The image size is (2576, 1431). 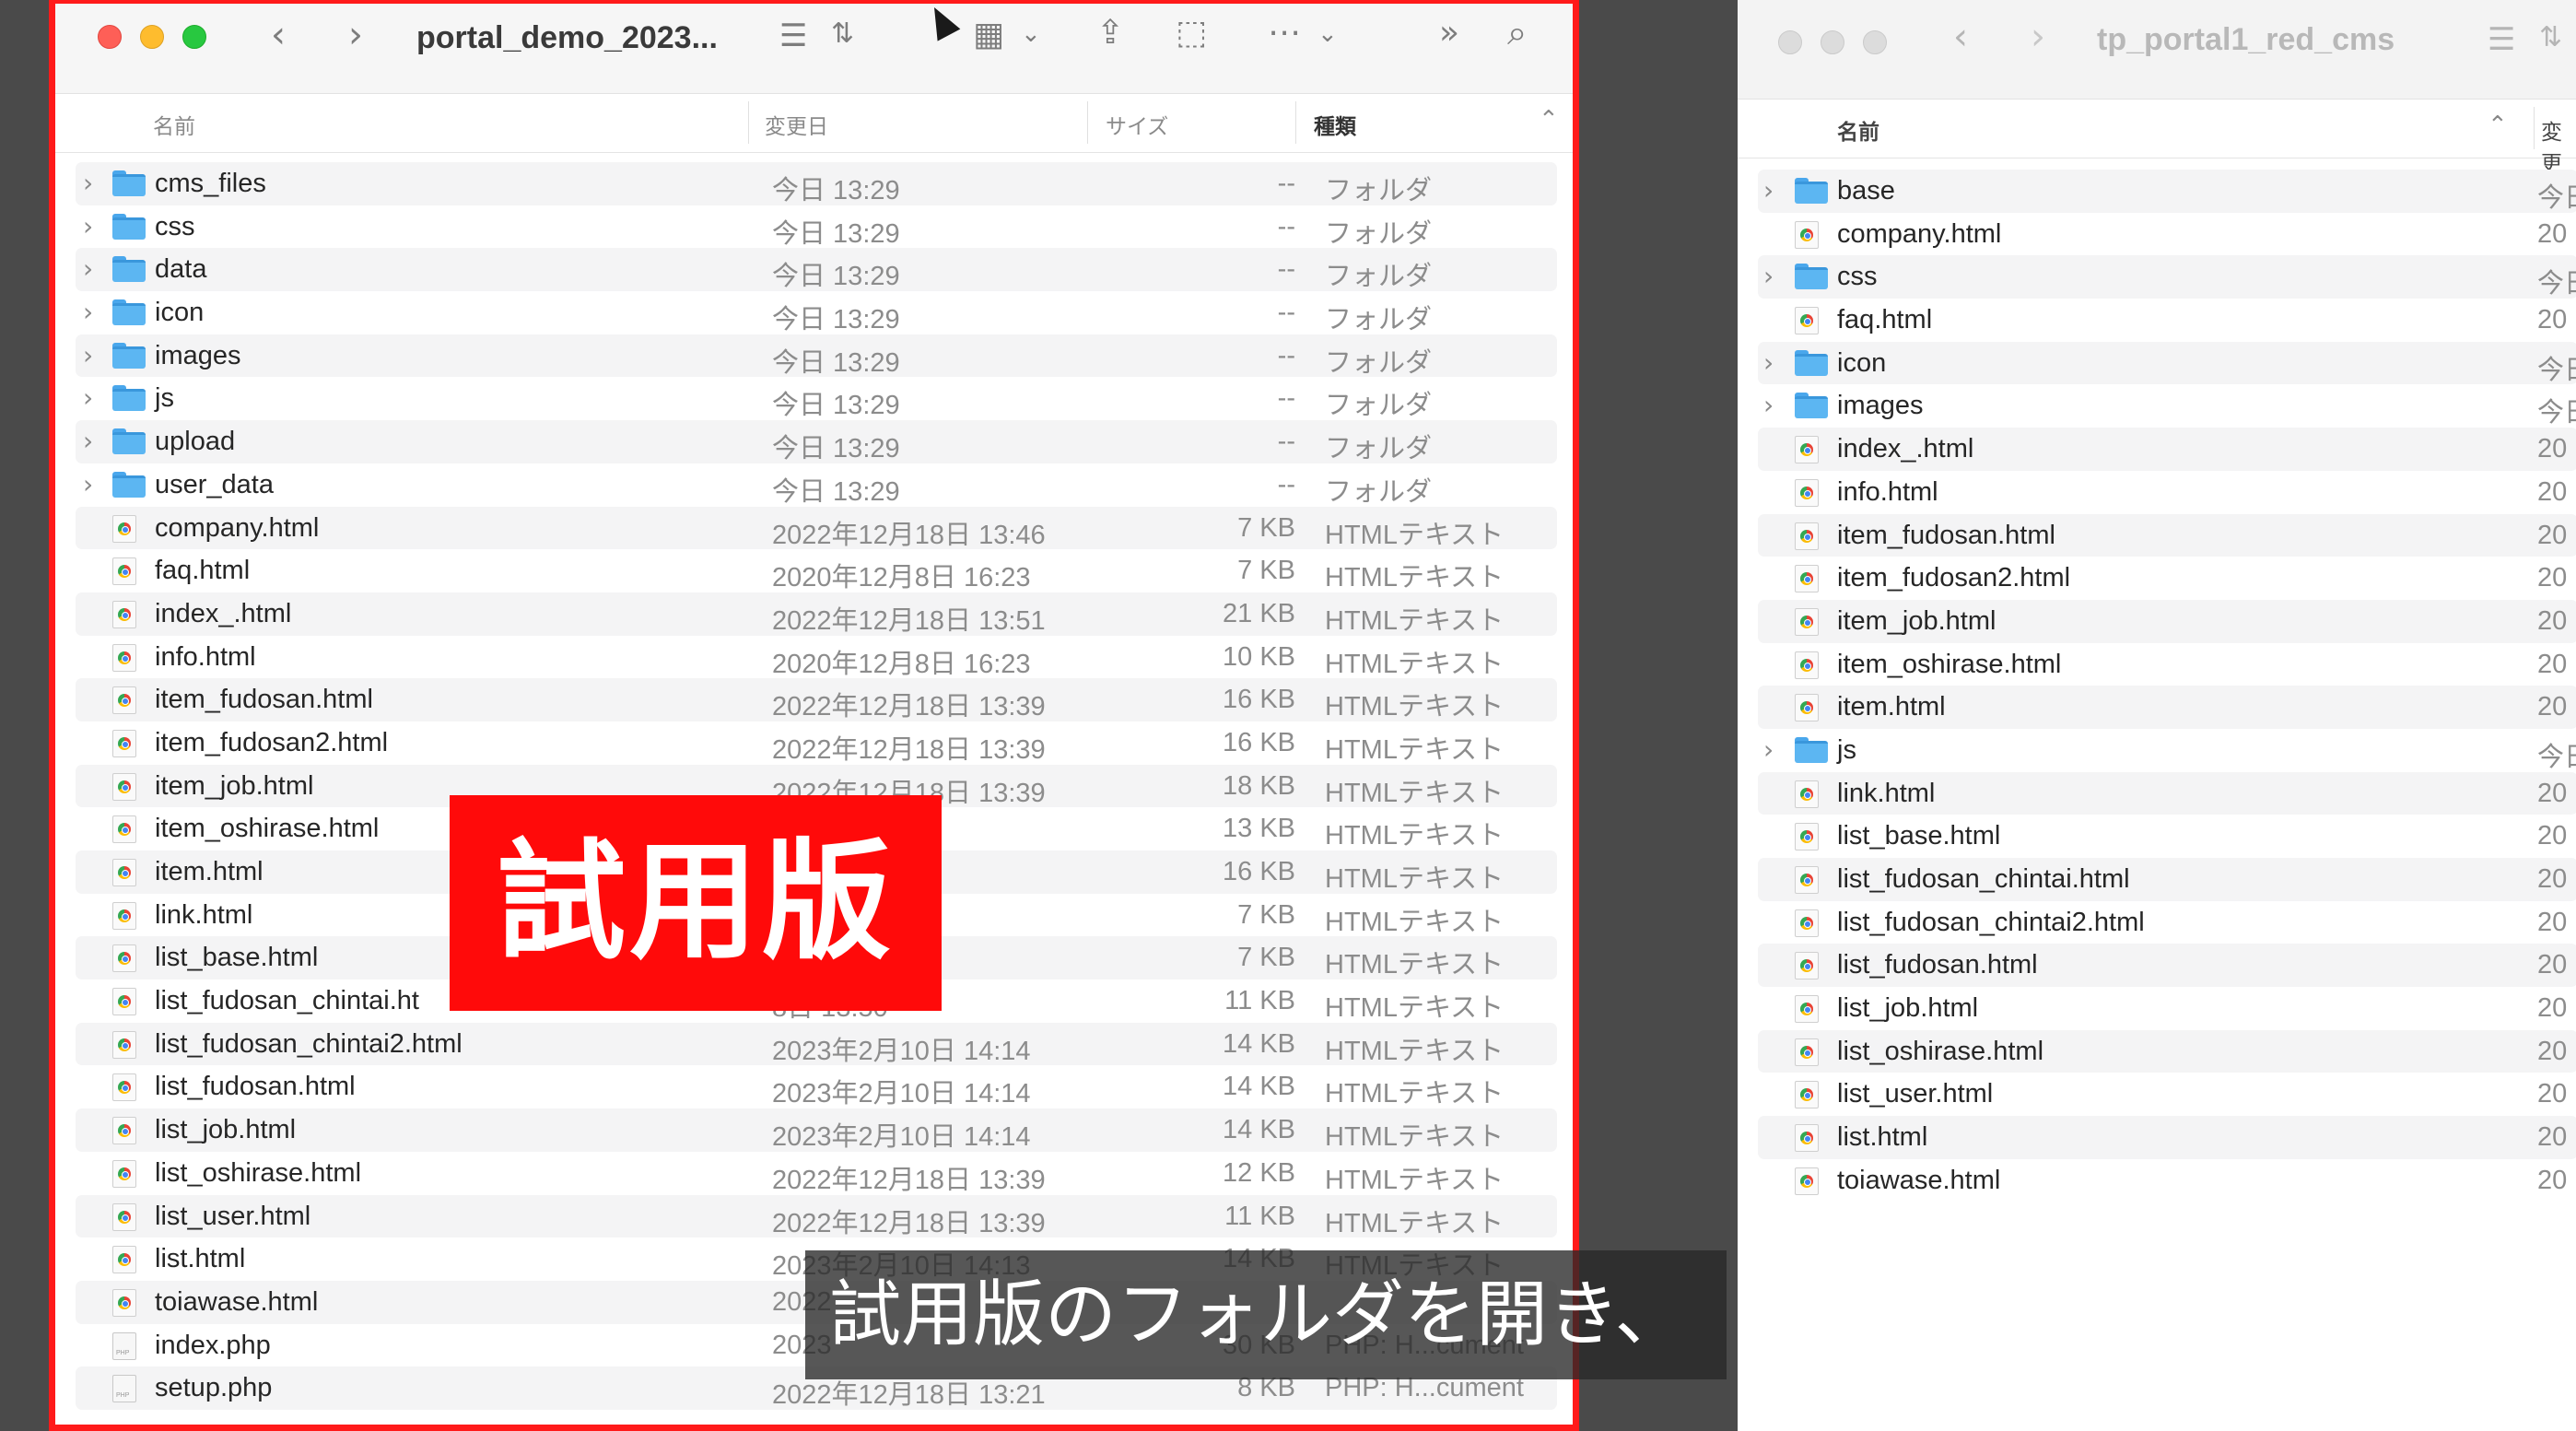 What do you see at coordinates (2167, 234) in the screenshot?
I see `file-row: company.html 20` at bounding box center [2167, 234].